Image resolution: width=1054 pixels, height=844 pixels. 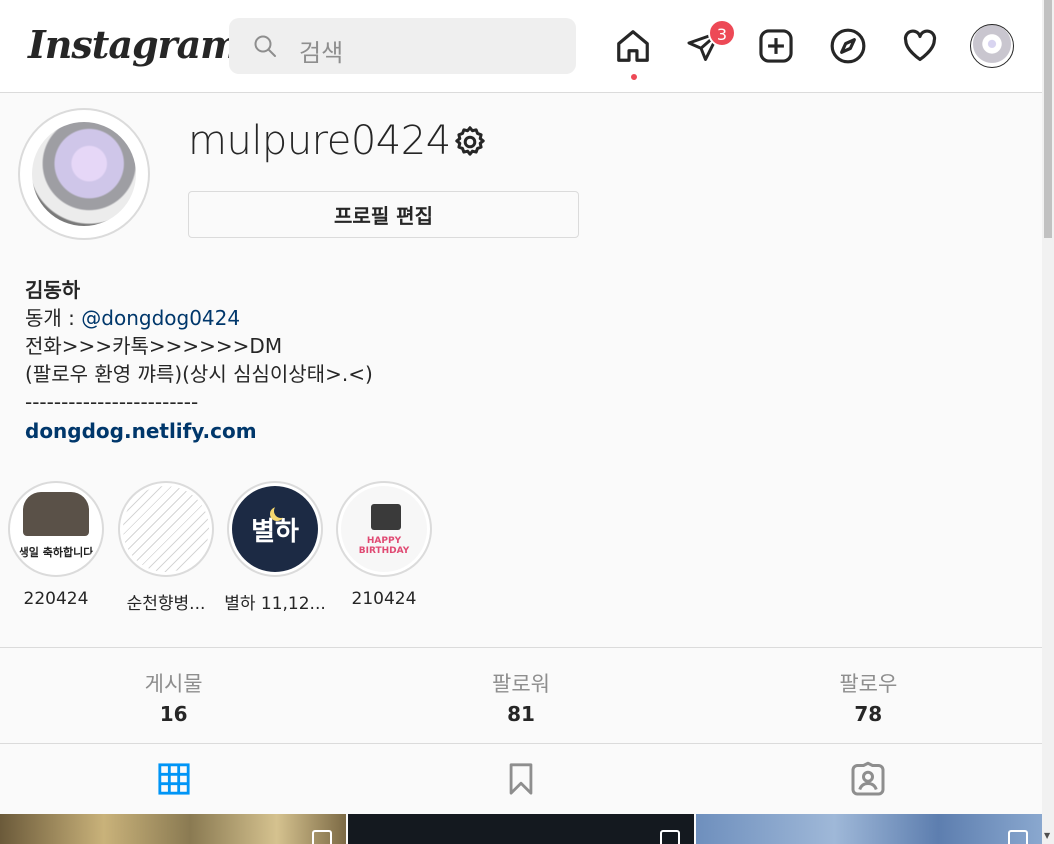 I want to click on heart-icon, so click(x=920, y=45).